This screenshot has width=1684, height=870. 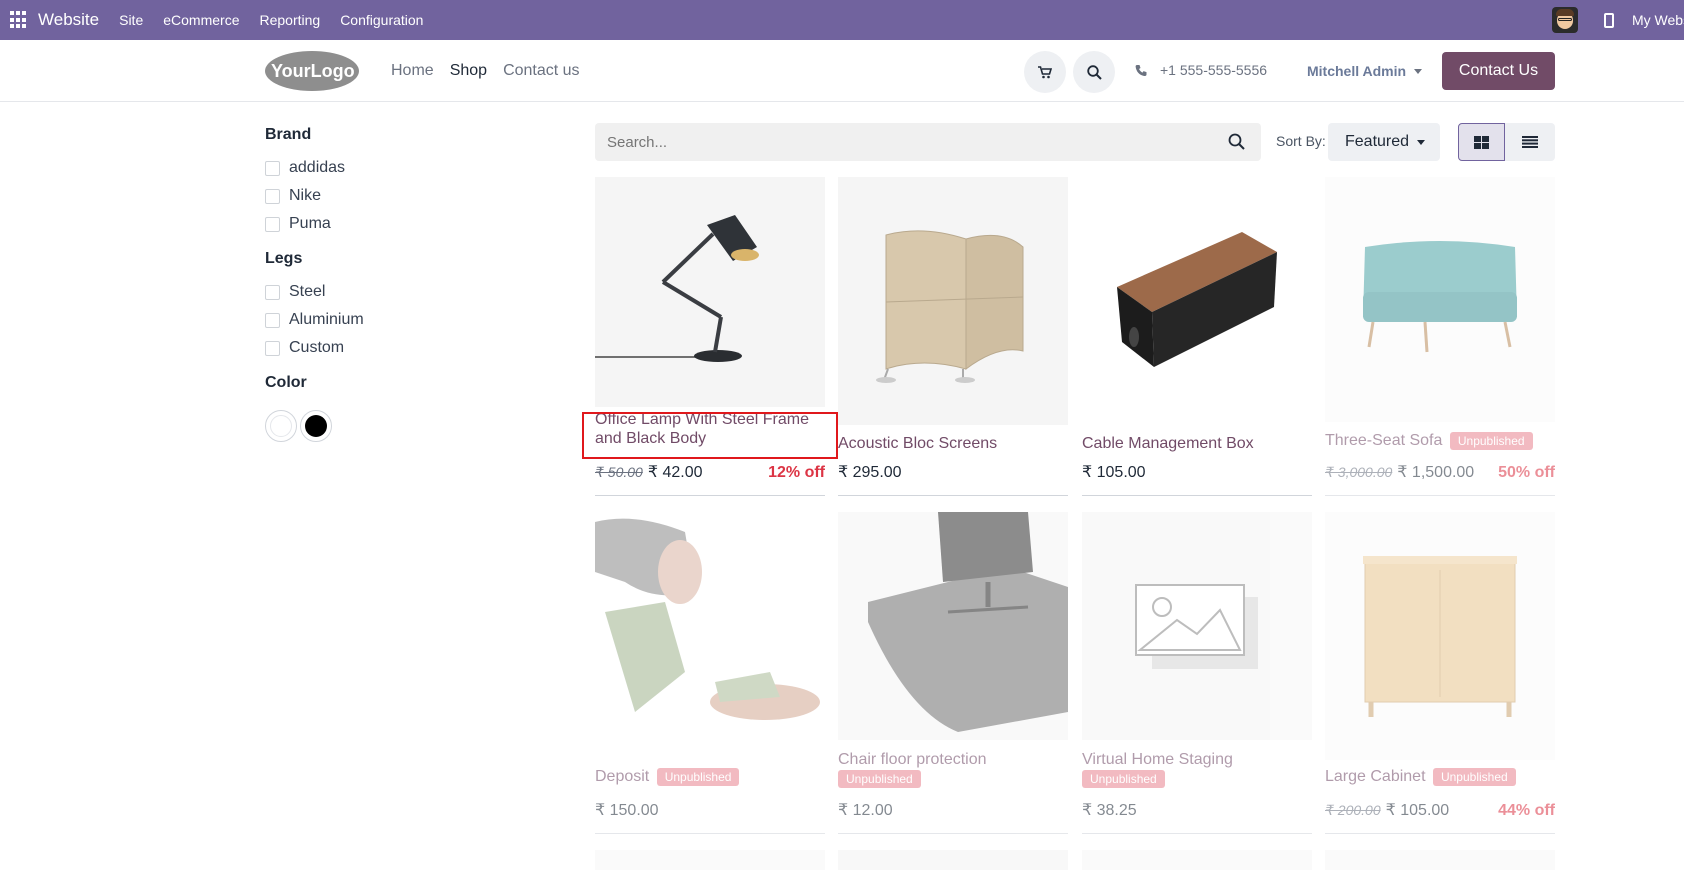 I want to click on nav-contact-us: Contact us, so click(x=541, y=71).